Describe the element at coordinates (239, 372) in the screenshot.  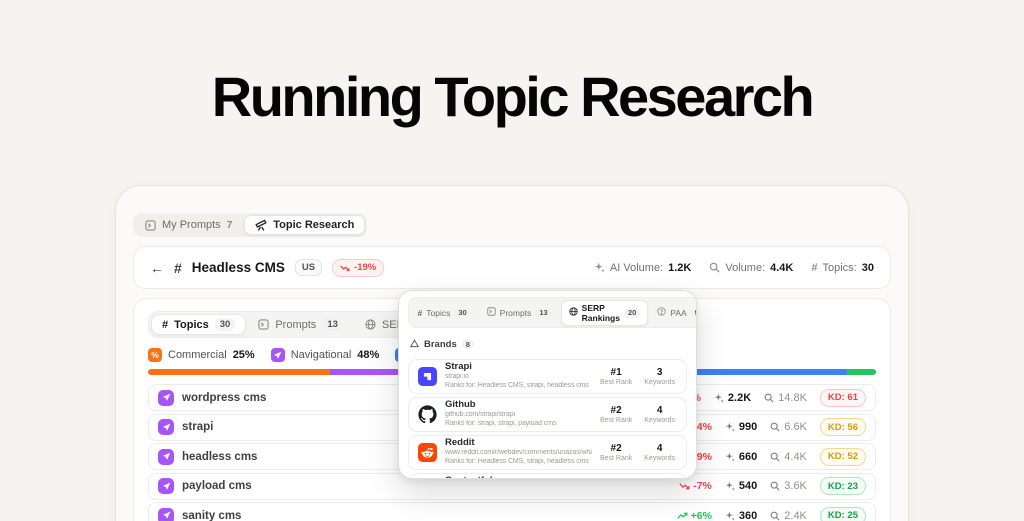
I see `bar-segment-commercial` at that location.